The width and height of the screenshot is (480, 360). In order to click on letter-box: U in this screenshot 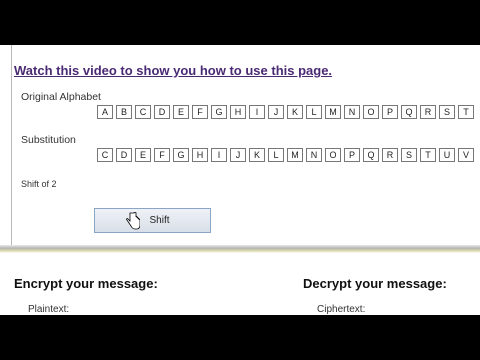, I will do `click(447, 155)`.